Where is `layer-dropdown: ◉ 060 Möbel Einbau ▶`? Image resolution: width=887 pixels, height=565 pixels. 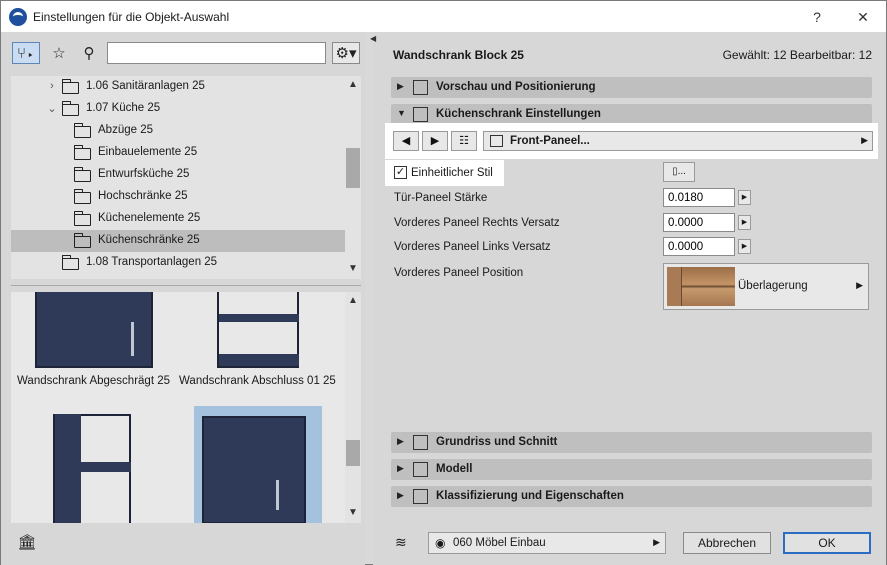
layer-dropdown: ◉ 060 Möbel Einbau ▶ is located at coordinates (547, 543).